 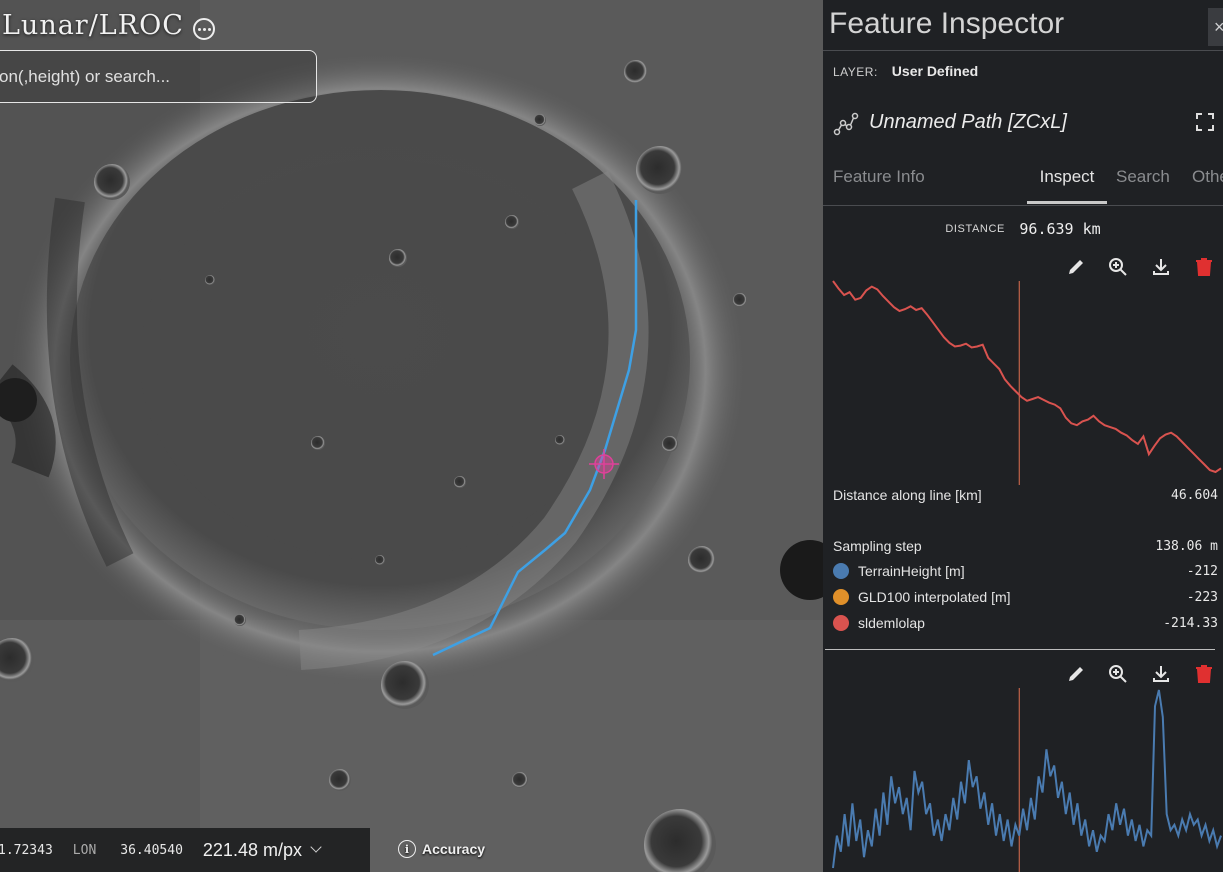 I want to click on legend-label: GLD100 interpolated [m], so click(x=934, y=597).